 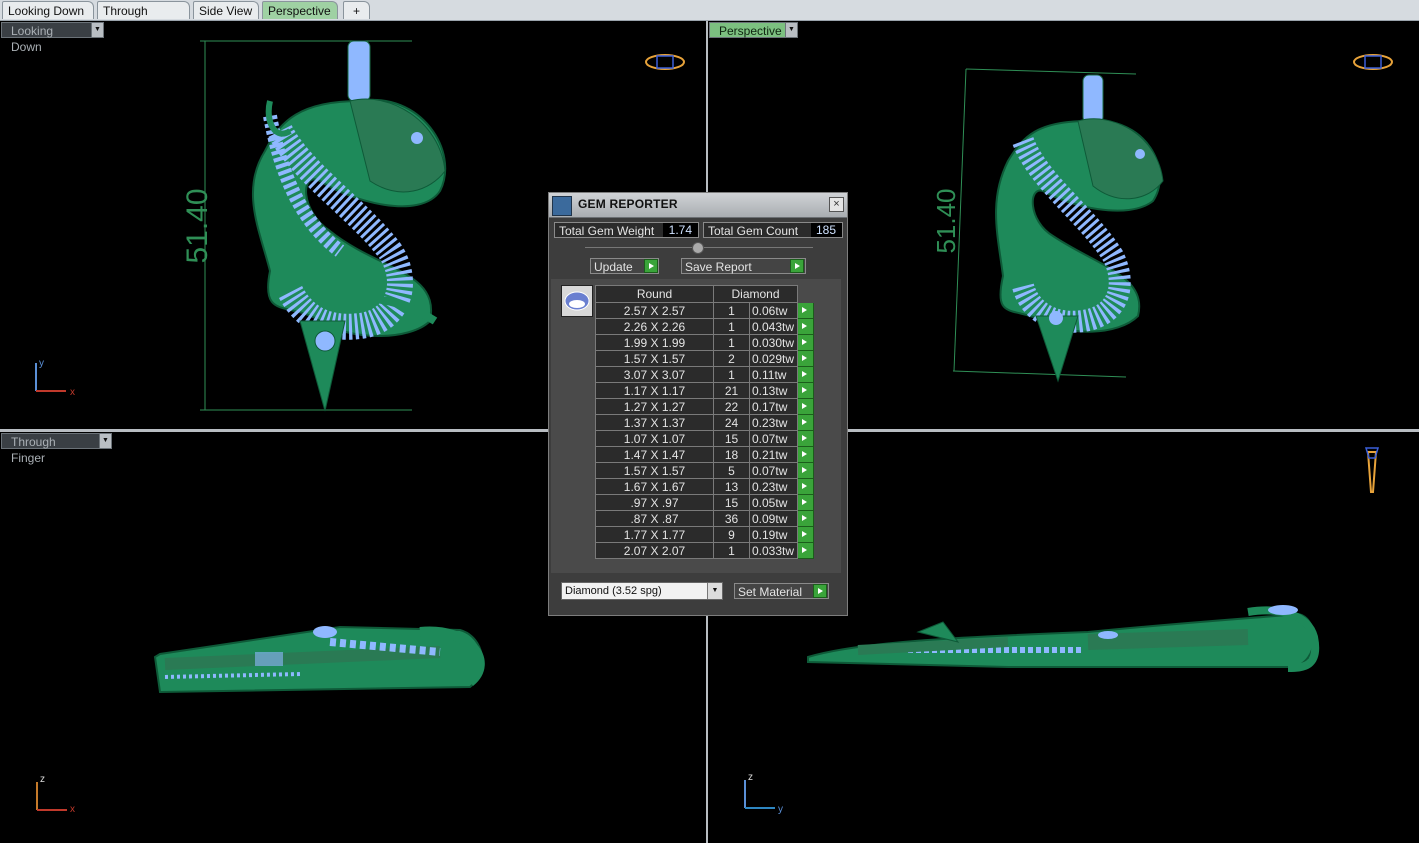 I want to click on gem-count-cell: 9, so click(x=731, y=534).